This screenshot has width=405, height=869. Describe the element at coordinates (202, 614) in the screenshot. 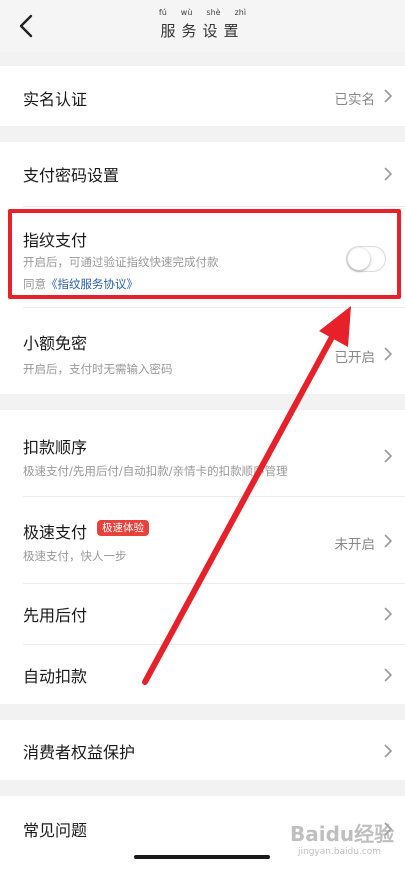

I see `row-pay-after: 先用后付` at that location.